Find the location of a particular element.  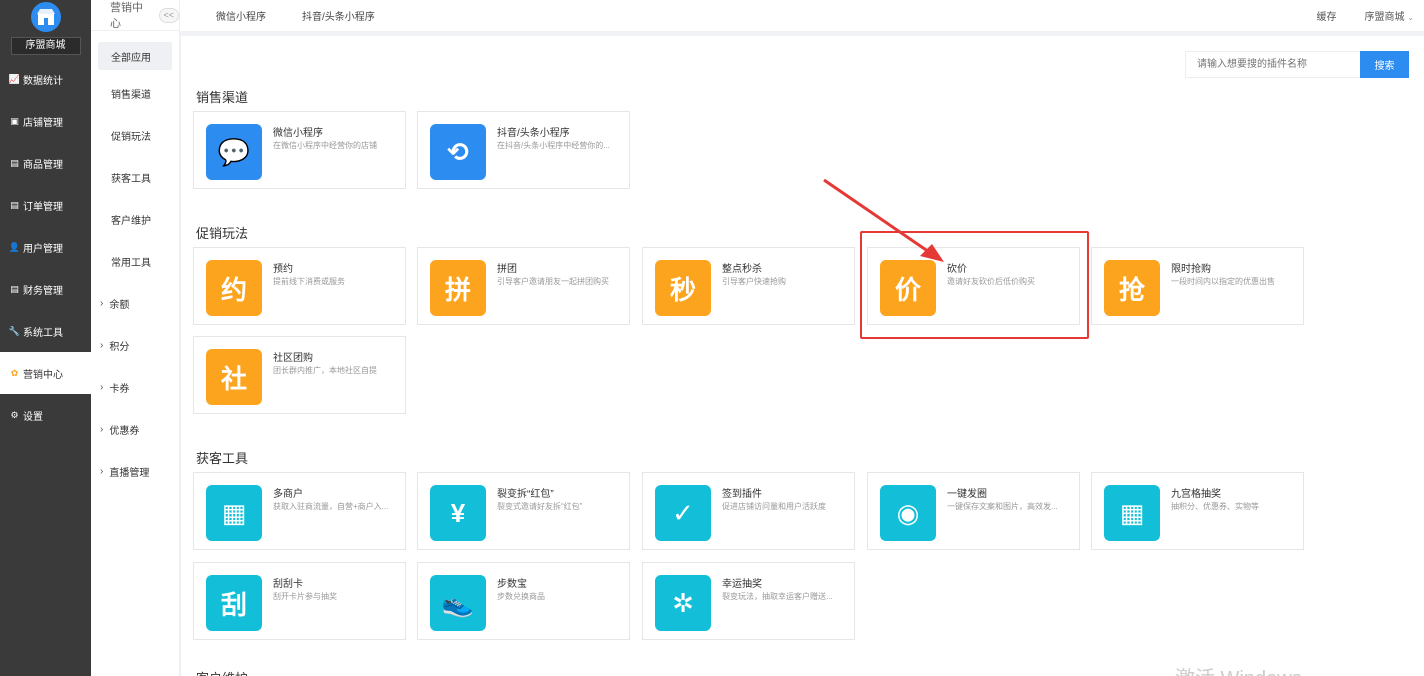

subnav-item: 促销玩法 is located at coordinates (135, 135).